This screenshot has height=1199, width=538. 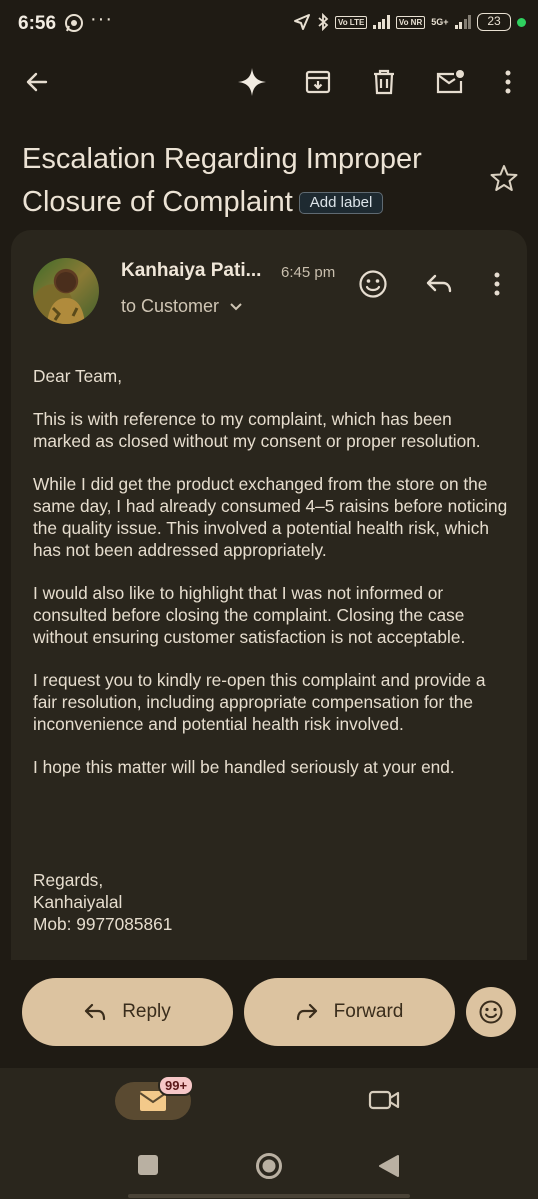 I want to click on network-type: 5G+, so click(x=440, y=22).